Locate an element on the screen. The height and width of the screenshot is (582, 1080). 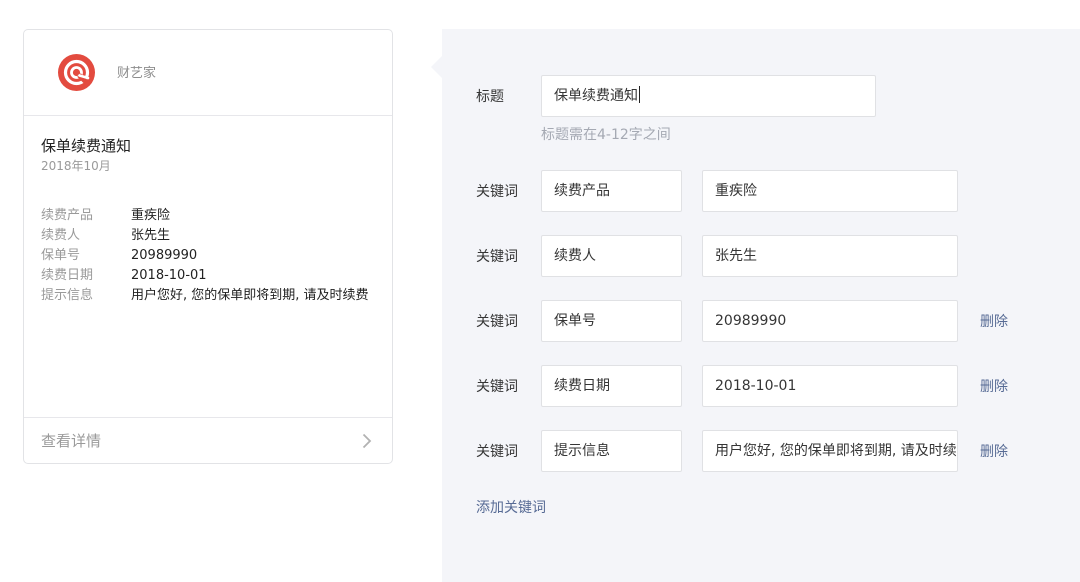
title-row: 标题 保单续费通知 is located at coordinates (676, 96).